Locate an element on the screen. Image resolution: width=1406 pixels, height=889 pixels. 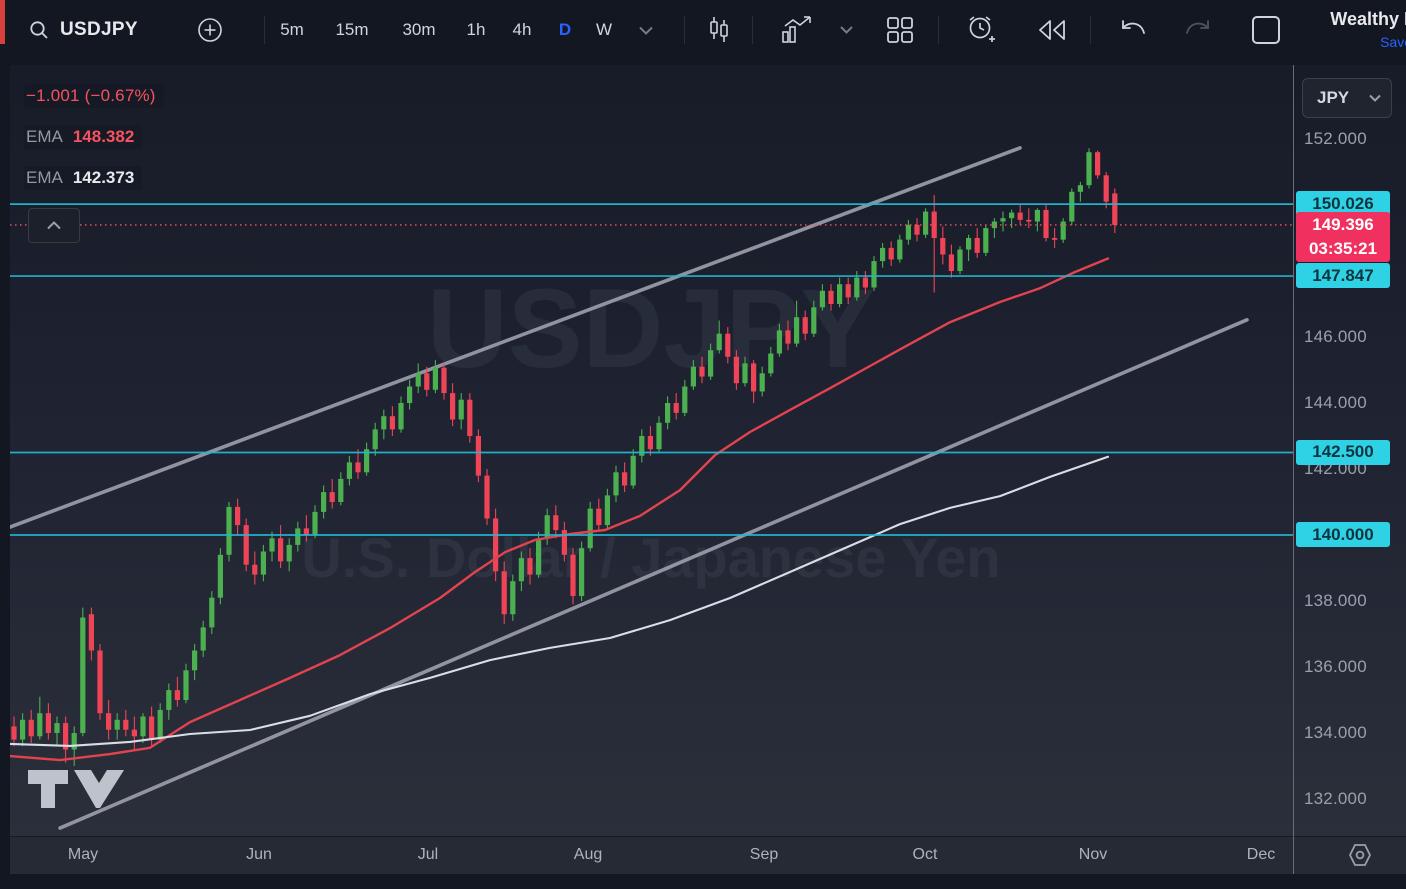
price-tick: 144.000 is located at coordinates (1335, 402).